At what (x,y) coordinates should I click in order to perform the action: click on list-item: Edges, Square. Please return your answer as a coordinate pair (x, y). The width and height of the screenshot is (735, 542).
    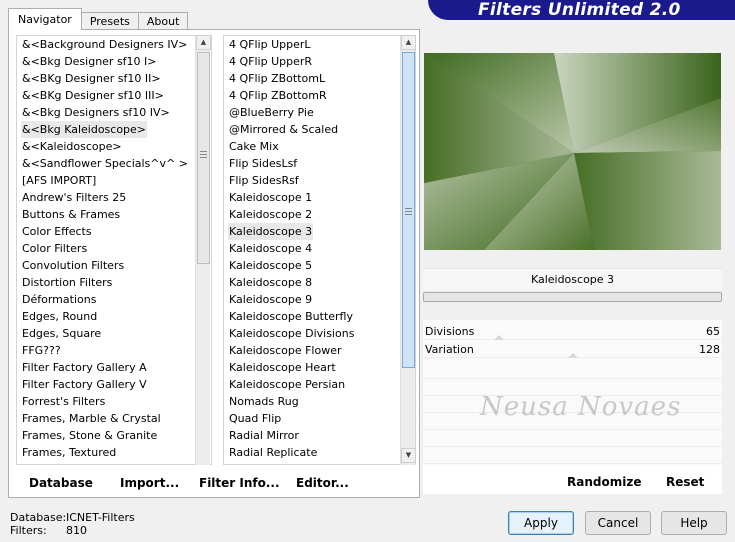
    Looking at the image, I should click on (61, 333).